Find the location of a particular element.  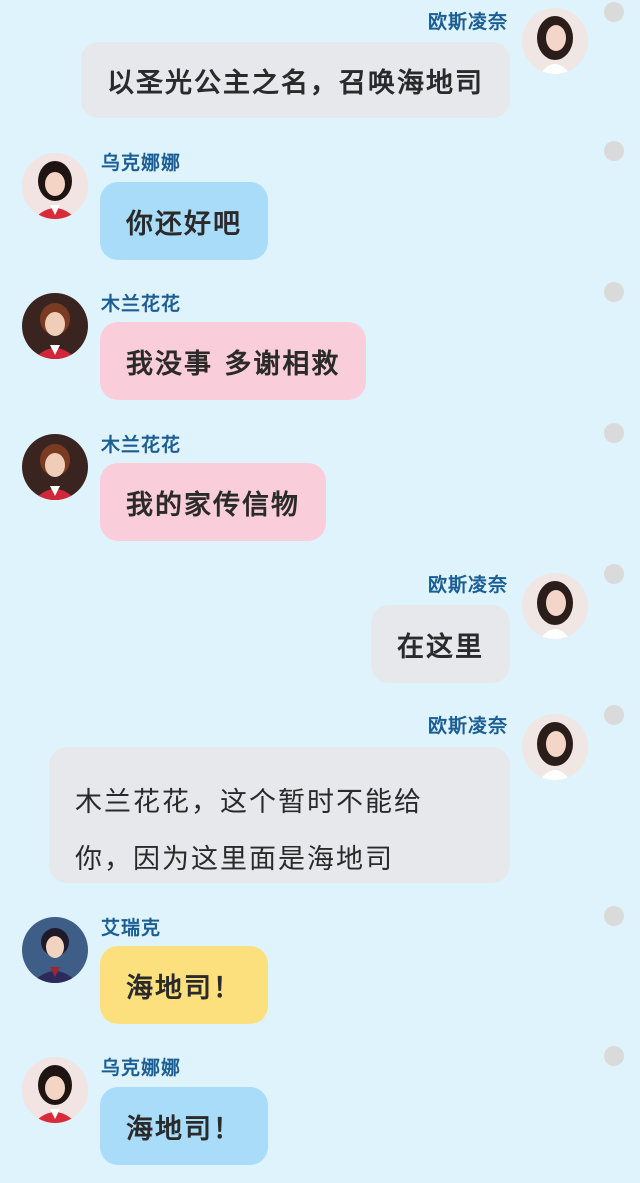

message-line: 你，因为这里面是海地司 is located at coordinates (234, 859).